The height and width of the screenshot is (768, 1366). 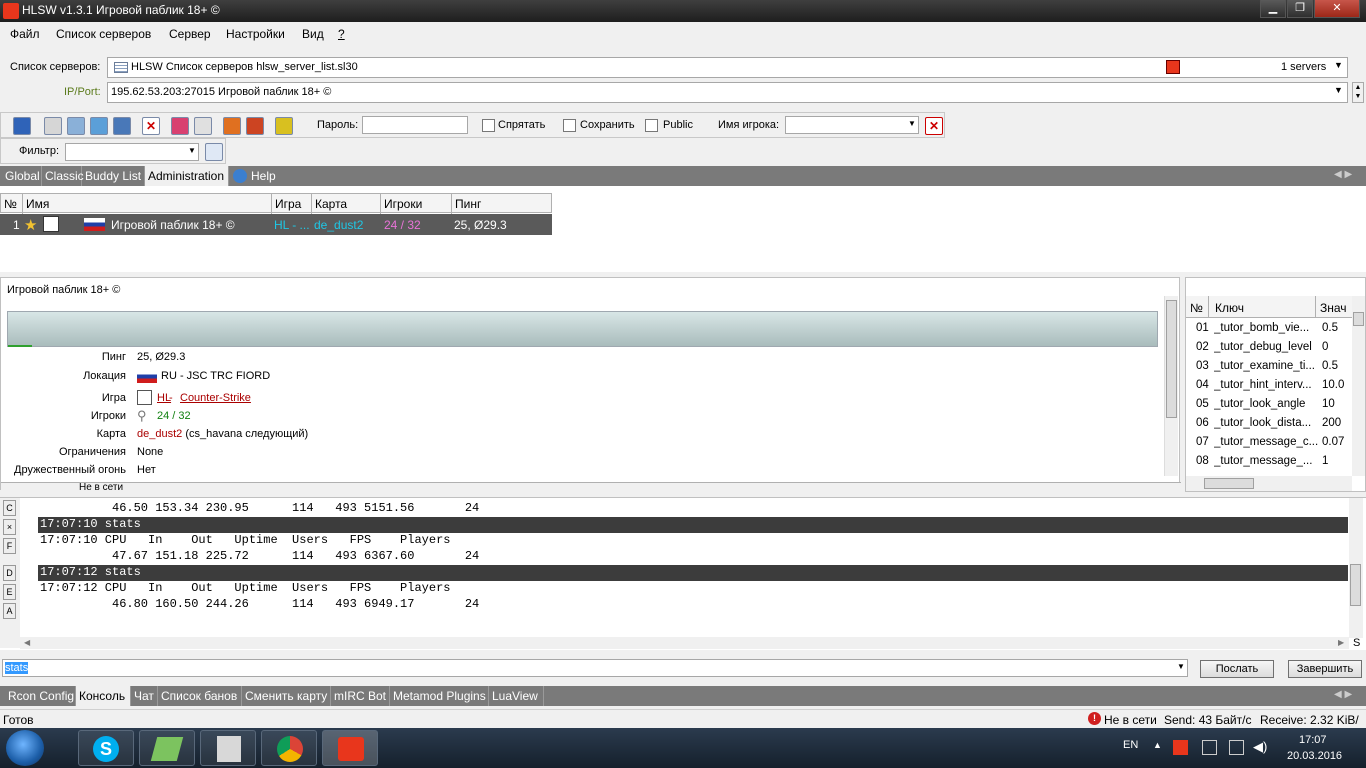 What do you see at coordinates (502, 204) in the screenshot?
I see `col-ping: Пинг` at bounding box center [502, 204].